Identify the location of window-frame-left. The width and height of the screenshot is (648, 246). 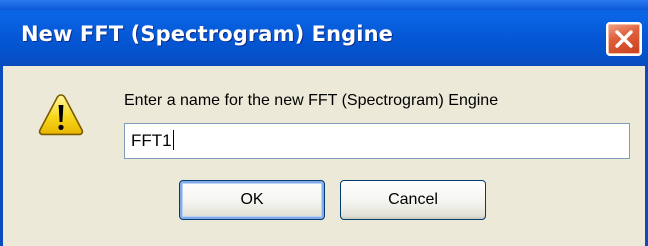
(1, 156).